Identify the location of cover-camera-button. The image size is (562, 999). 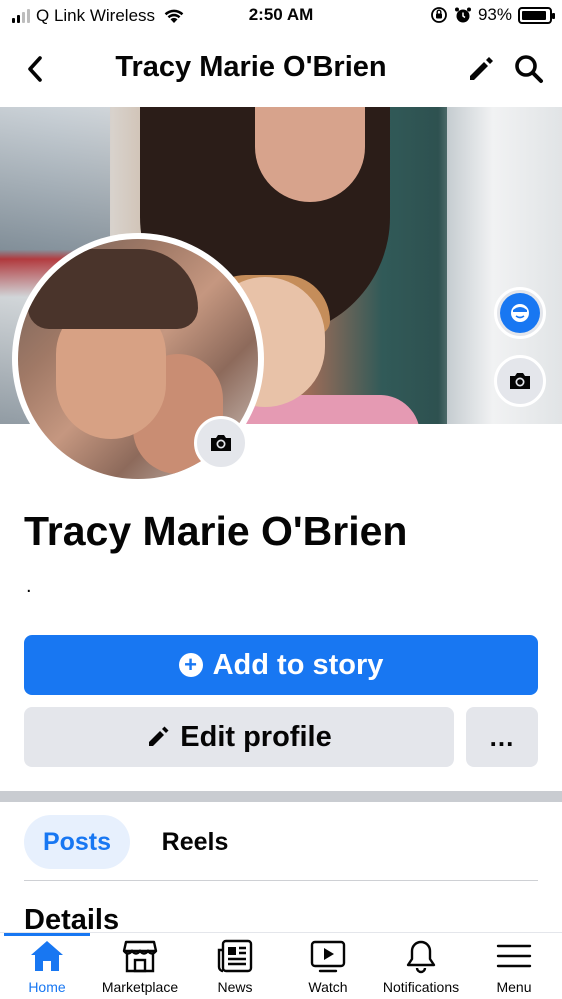
(520, 381).